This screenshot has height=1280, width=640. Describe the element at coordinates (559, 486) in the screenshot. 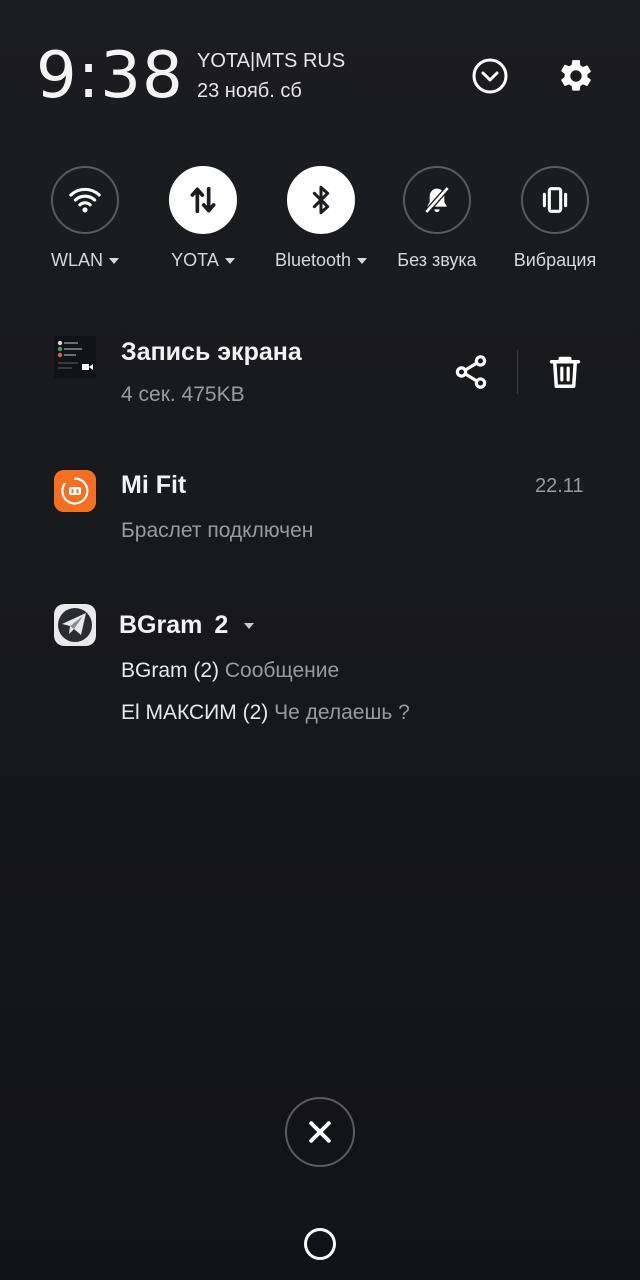

I see `notification-time: 22.11` at that location.